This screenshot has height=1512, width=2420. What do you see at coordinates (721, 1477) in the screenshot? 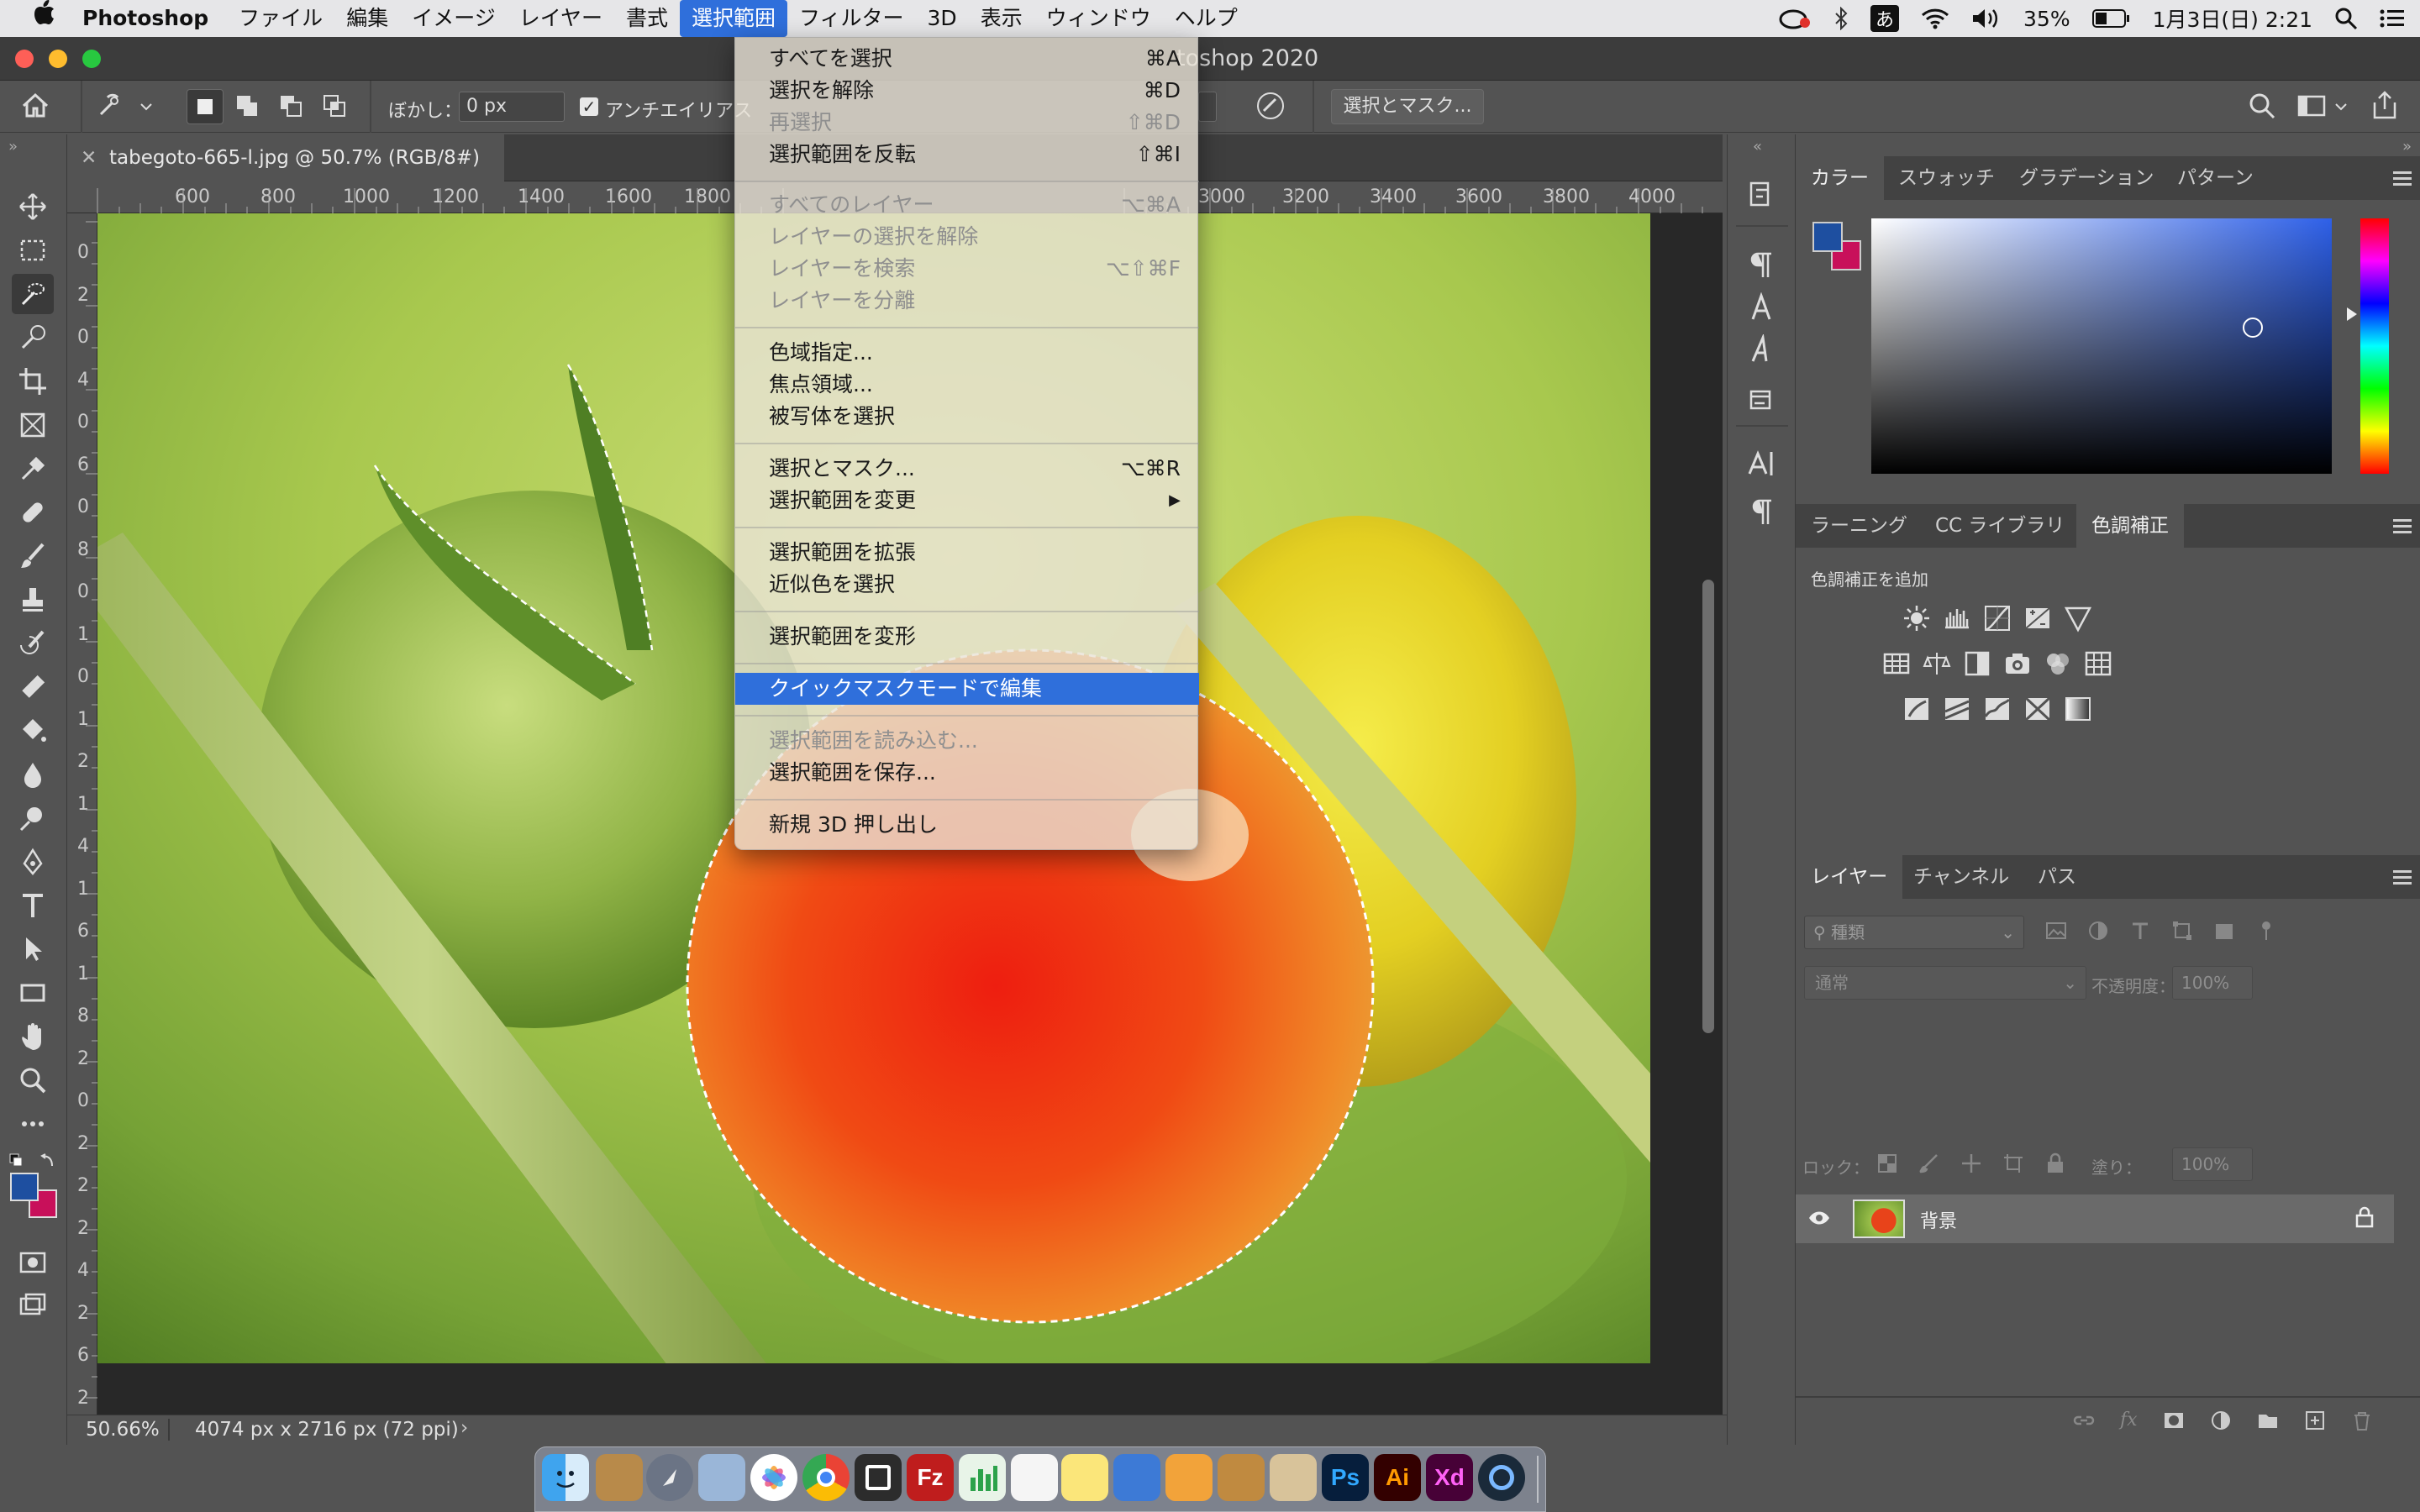
I see `dock-preview-icon` at bounding box center [721, 1477].